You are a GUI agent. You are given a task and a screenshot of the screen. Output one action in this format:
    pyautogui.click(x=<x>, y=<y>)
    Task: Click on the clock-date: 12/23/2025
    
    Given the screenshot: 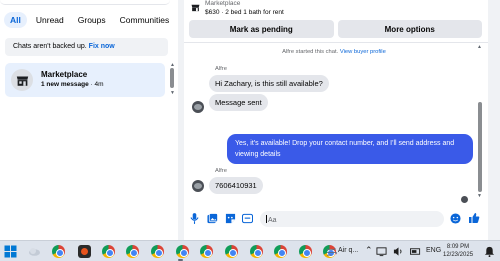 What is the action you would take?
    pyautogui.click(x=458, y=255)
    